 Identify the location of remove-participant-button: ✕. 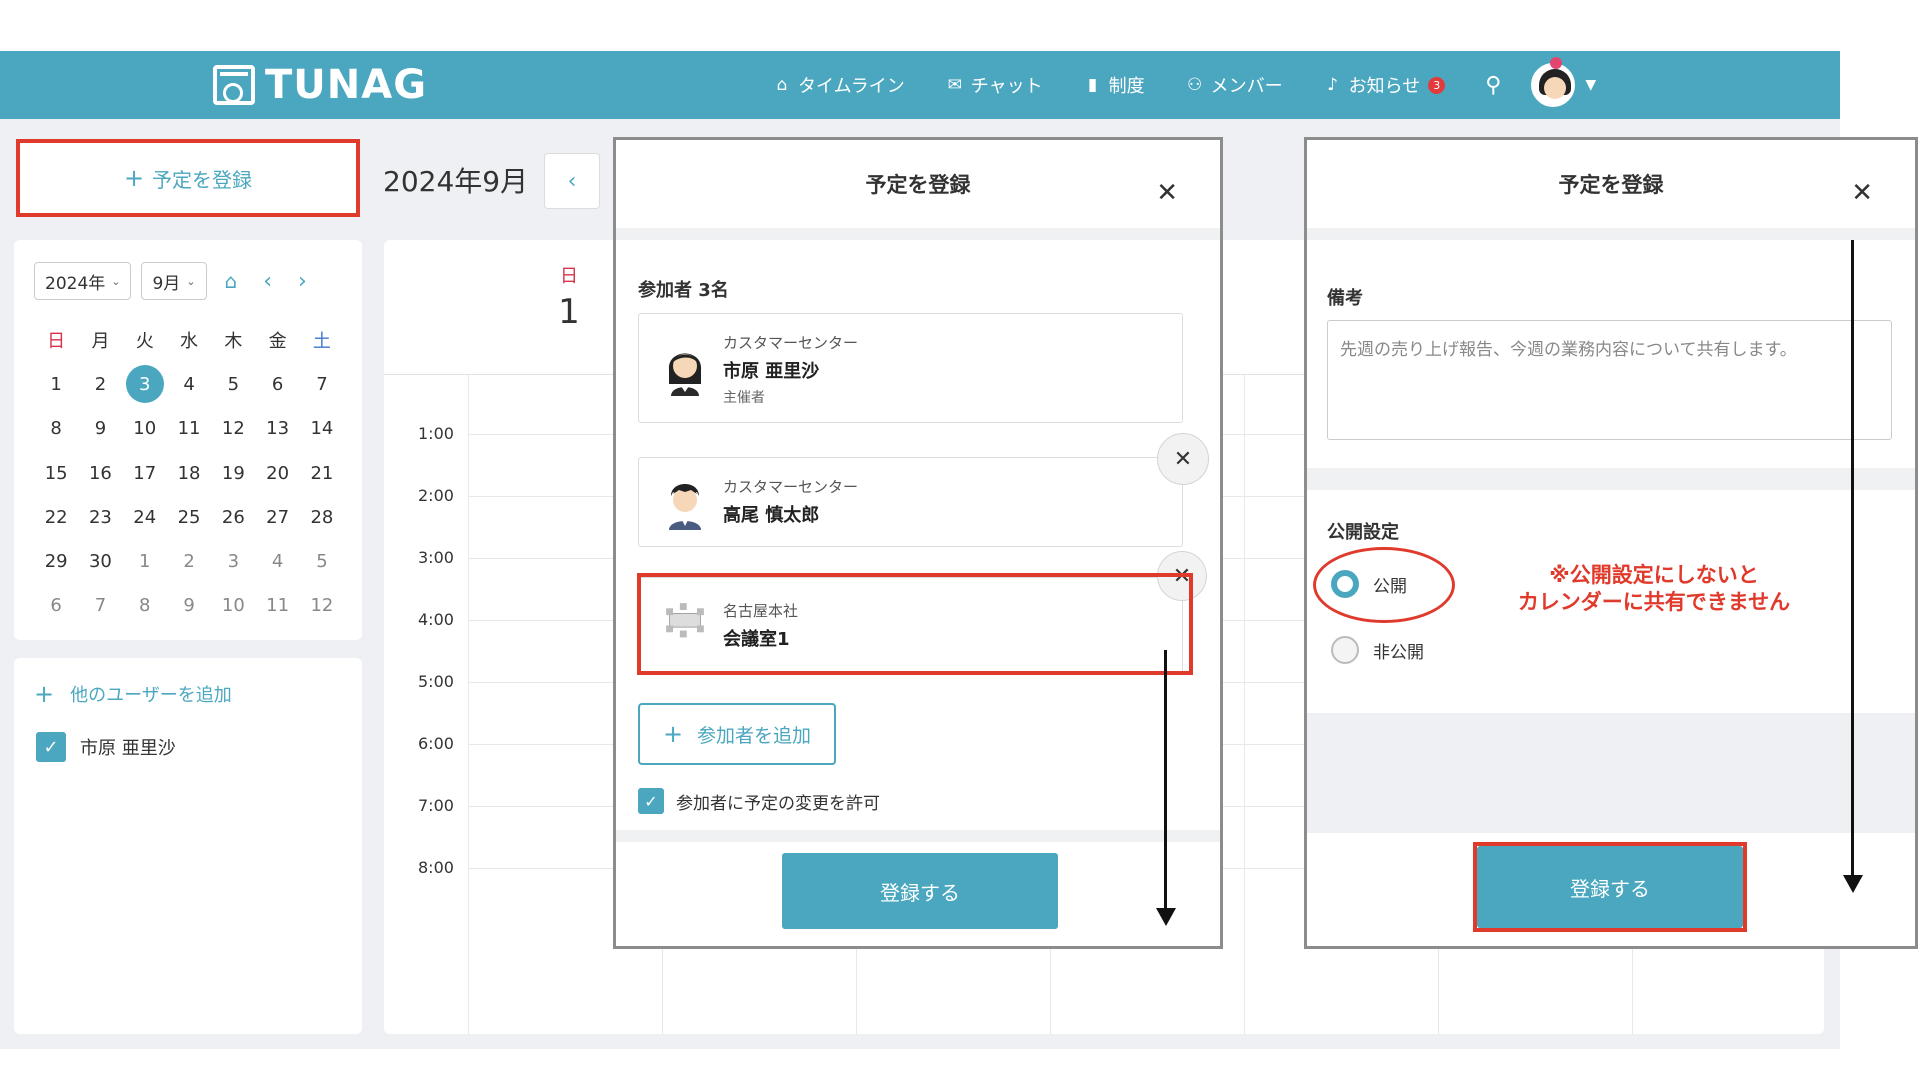
(1183, 459).